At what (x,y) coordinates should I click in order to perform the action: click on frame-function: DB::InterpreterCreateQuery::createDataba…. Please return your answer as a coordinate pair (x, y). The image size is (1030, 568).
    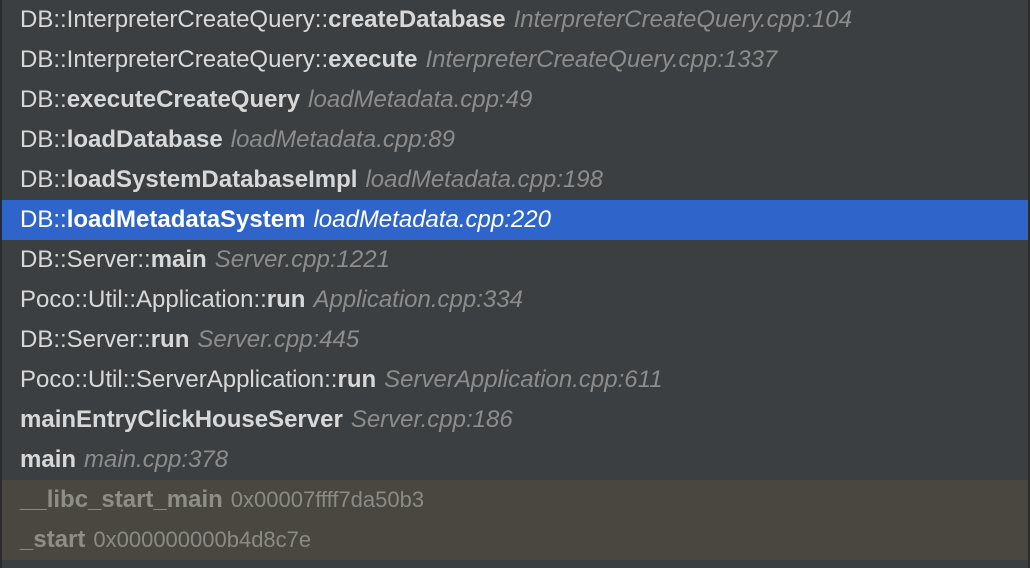
    Looking at the image, I should click on (263, 20).